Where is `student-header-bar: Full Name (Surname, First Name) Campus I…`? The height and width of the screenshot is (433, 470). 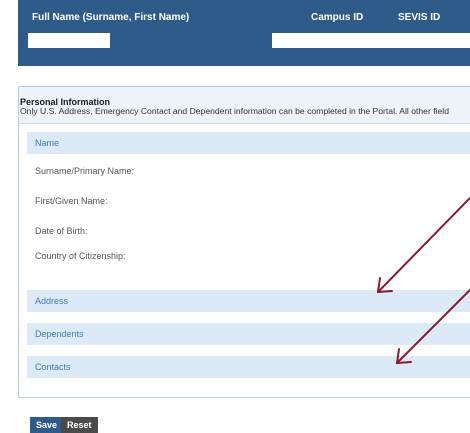
student-header-bar: Full Name (Surname, First Name) Campus I… is located at coordinates (244, 33).